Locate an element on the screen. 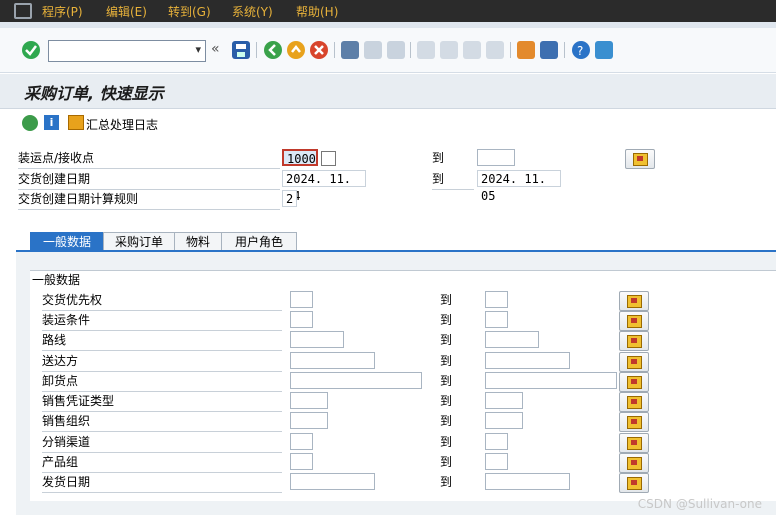 The height and width of the screenshot is (515, 776). ship-to-party-multi-button is located at coordinates (634, 362).